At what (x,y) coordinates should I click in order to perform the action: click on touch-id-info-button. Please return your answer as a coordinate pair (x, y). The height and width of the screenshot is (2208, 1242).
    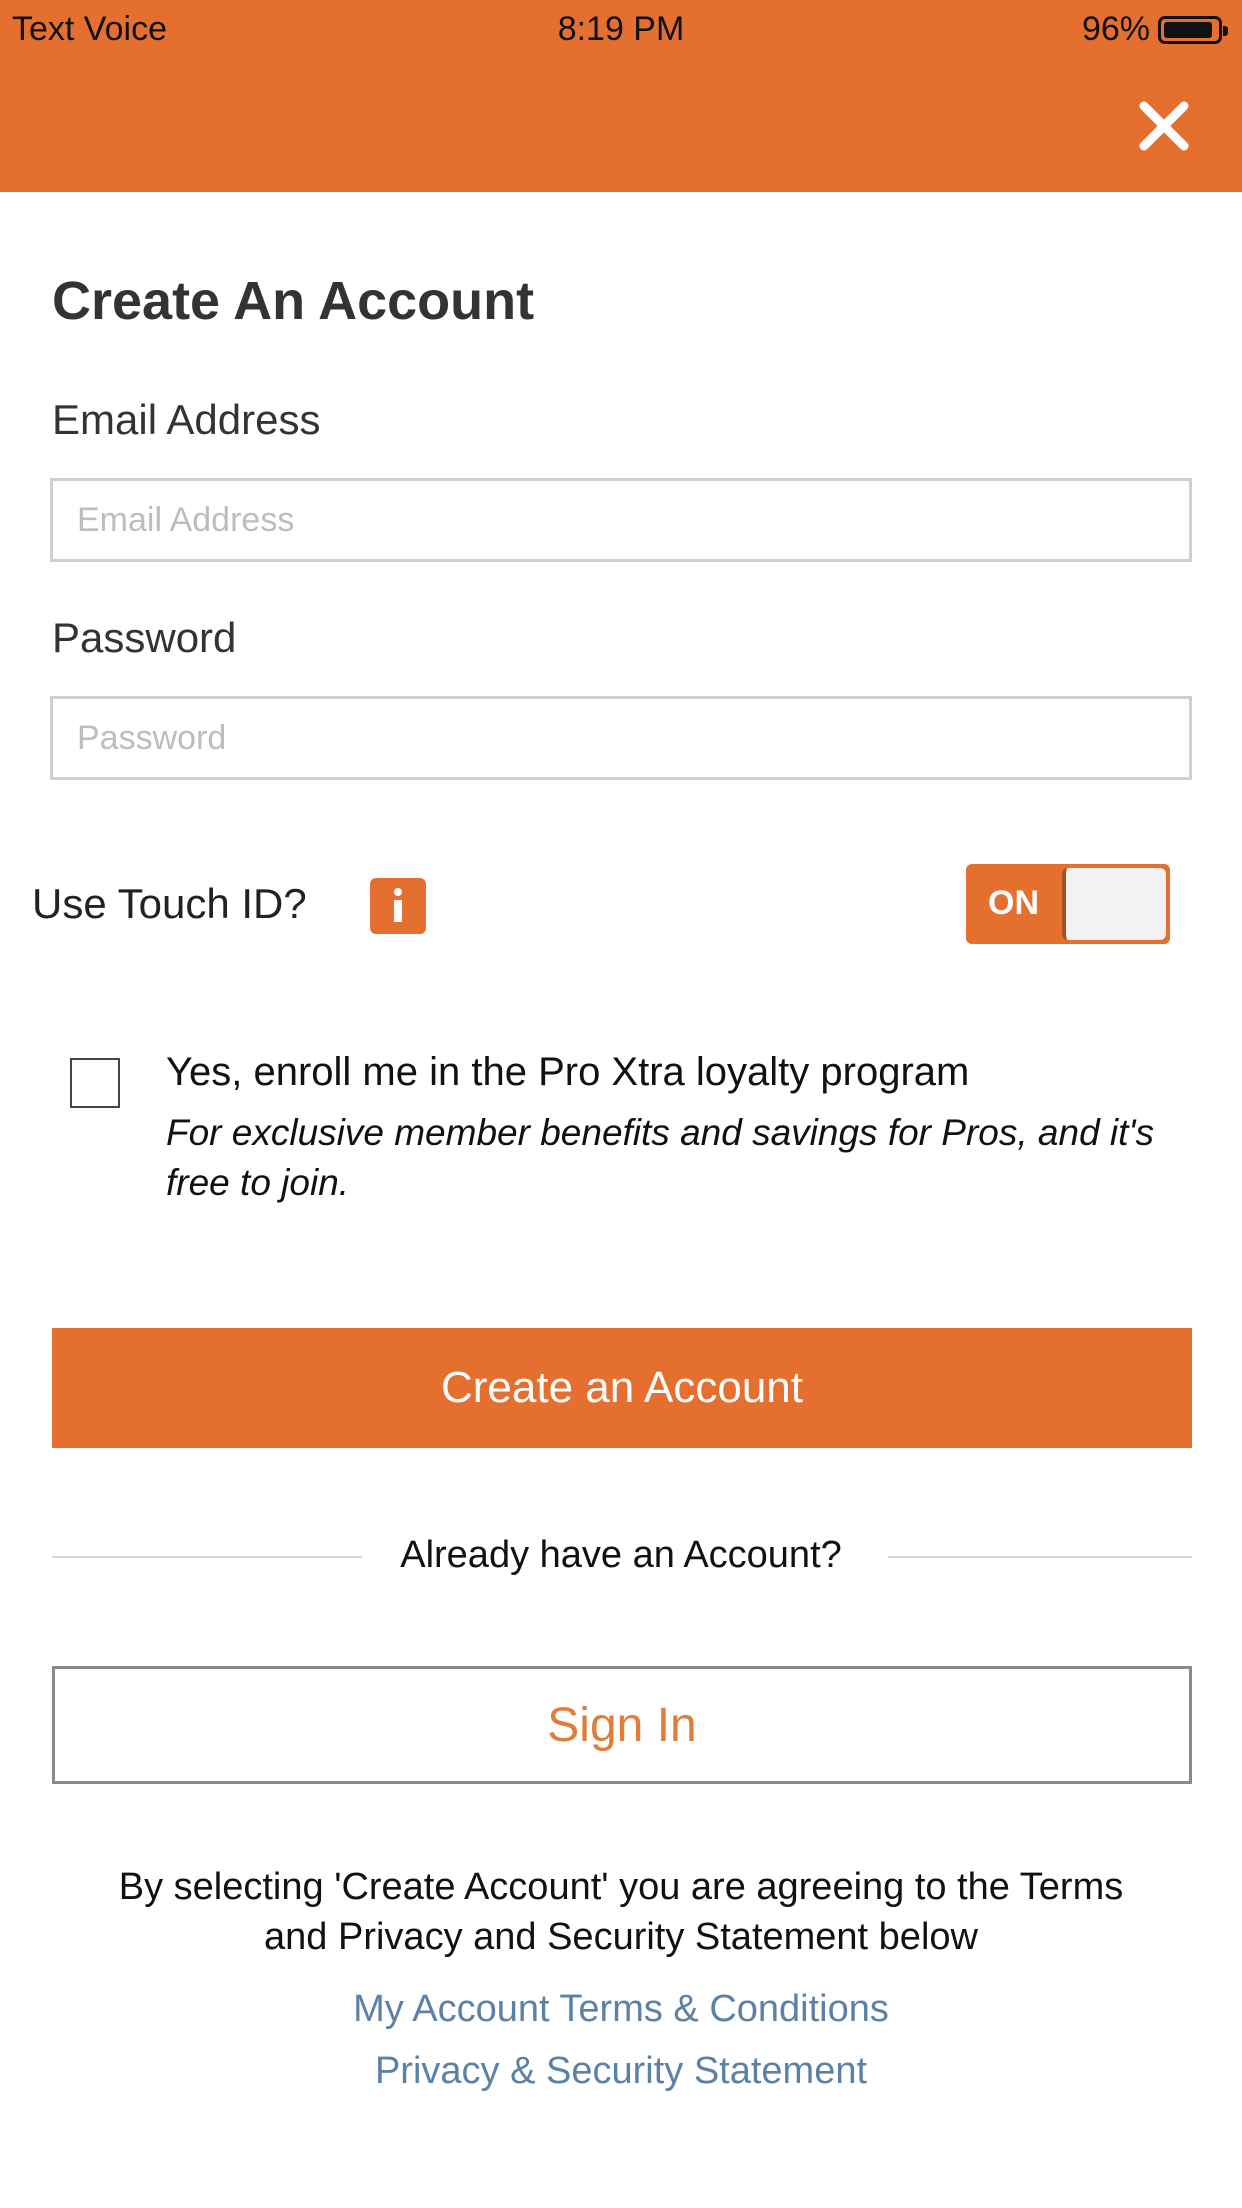
    Looking at the image, I should click on (398, 906).